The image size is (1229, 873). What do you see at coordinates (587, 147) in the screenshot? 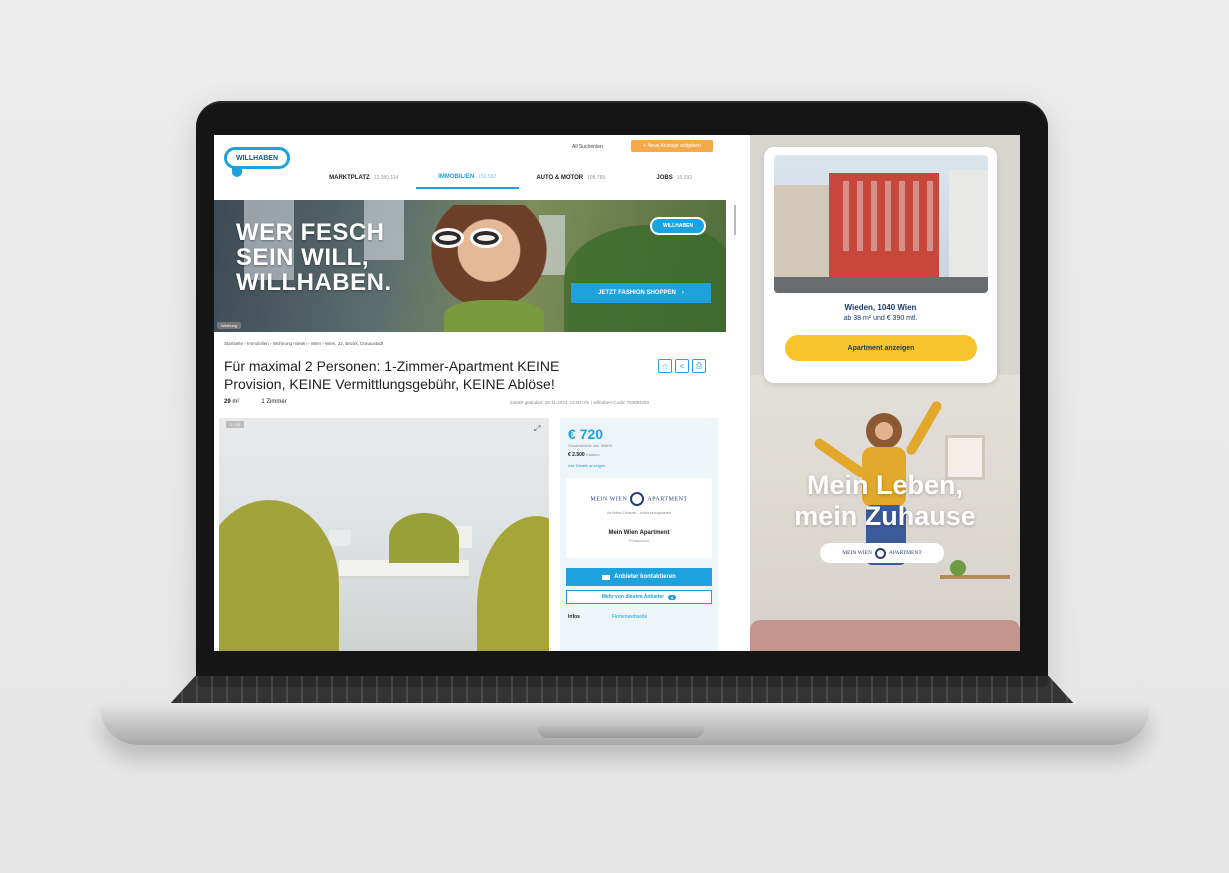
I see `saved-searches-link: All Suchen/en` at bounding box center [587, 147].